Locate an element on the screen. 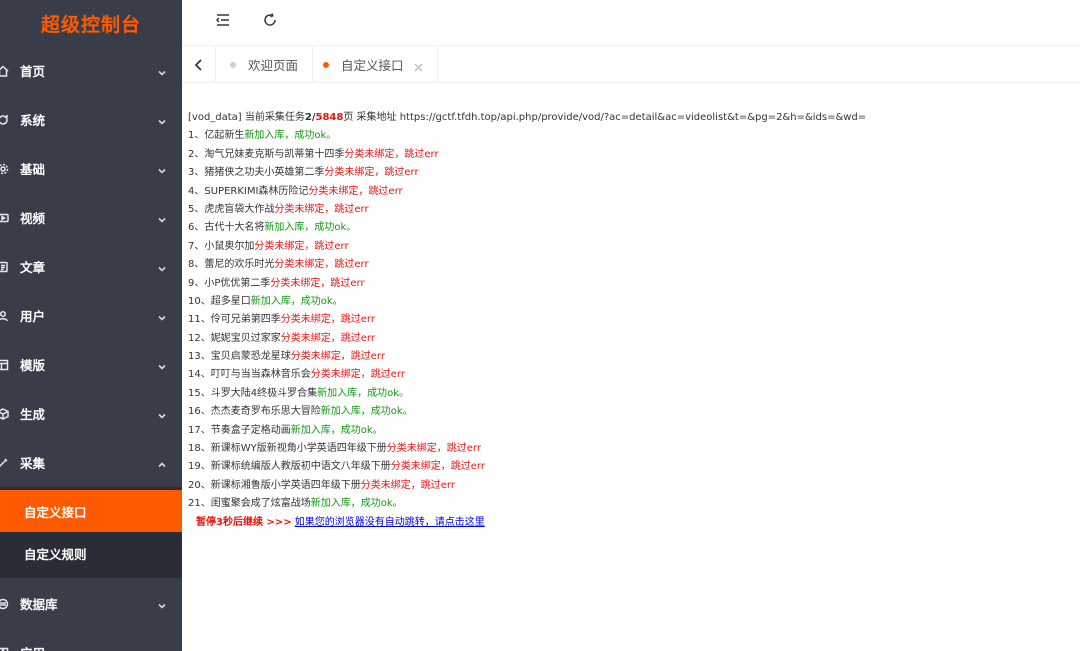 The height and width of the screenshot is (651, 1080). sidebar-item-label: 模版 is located at coordinates (33, 365).